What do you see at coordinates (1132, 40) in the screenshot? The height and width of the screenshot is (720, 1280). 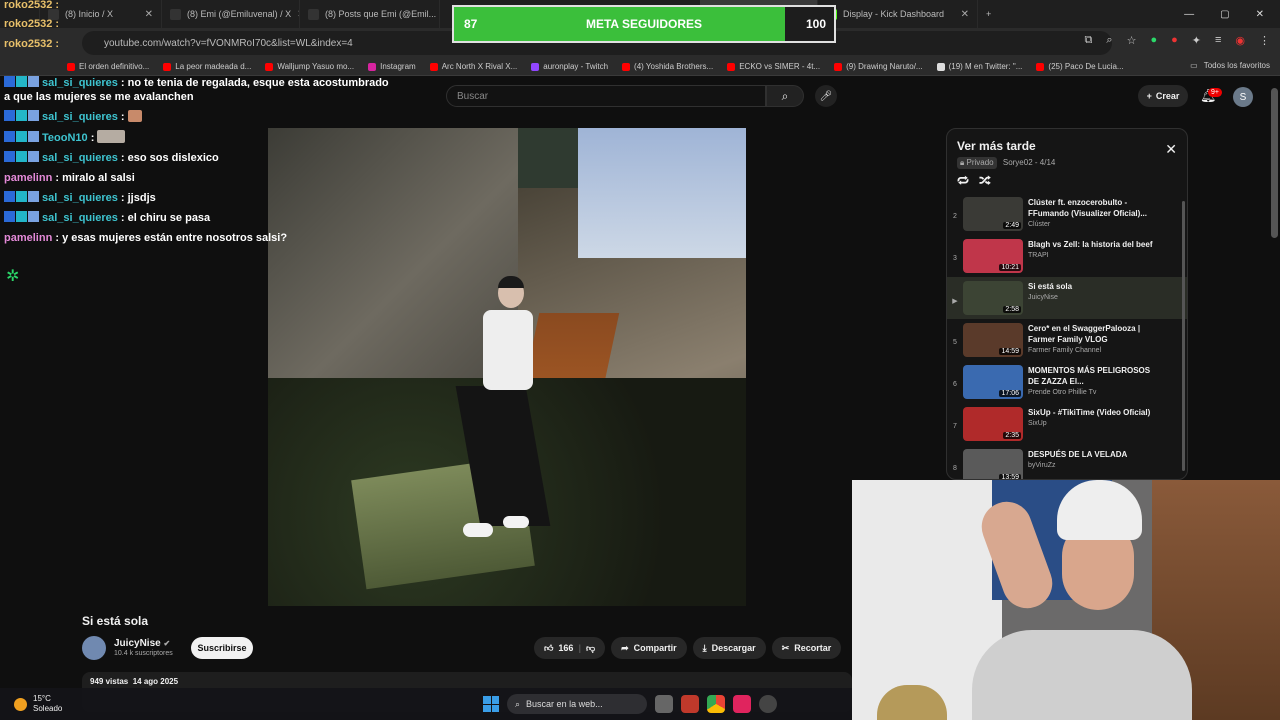 I see `bookmark-star-icon: ☆` at bounding box center [1132, 40].